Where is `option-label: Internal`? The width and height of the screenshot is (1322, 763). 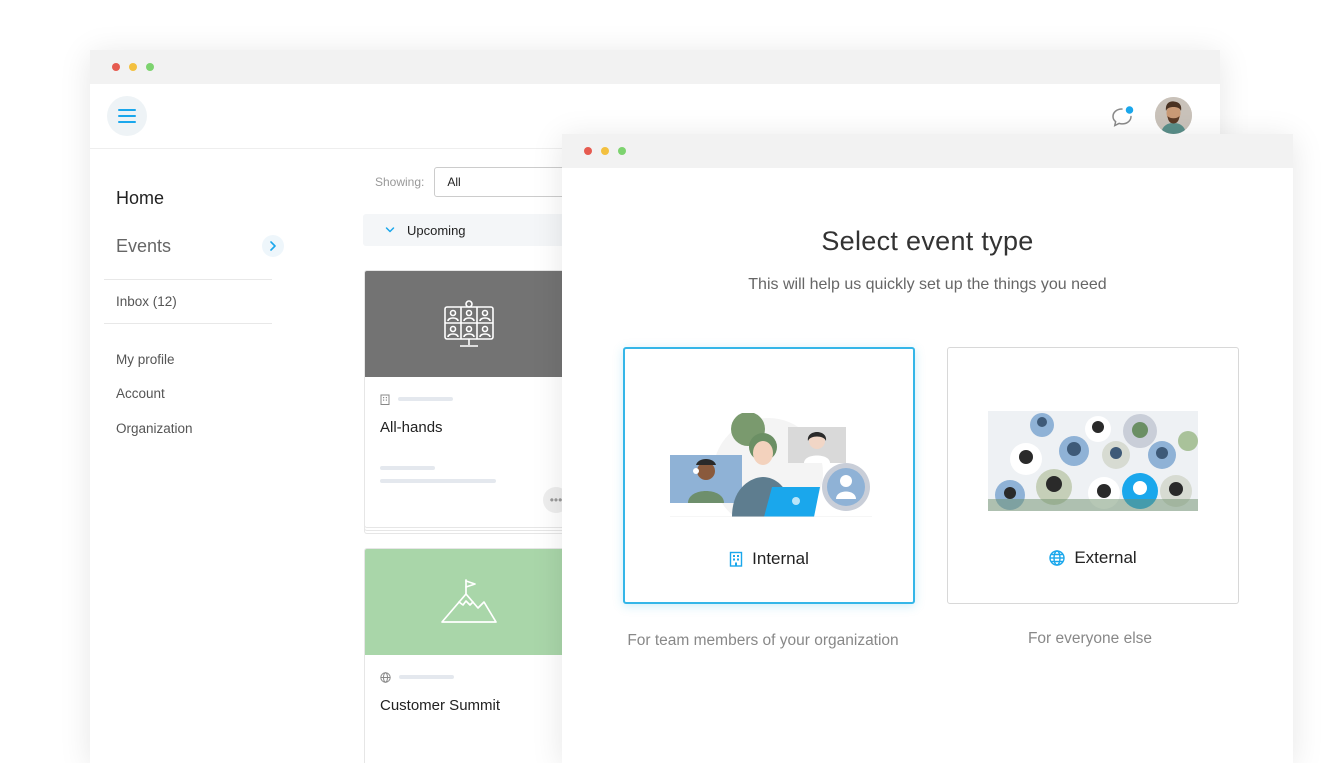
option-label: Internal is located at coordinates (769, 559).